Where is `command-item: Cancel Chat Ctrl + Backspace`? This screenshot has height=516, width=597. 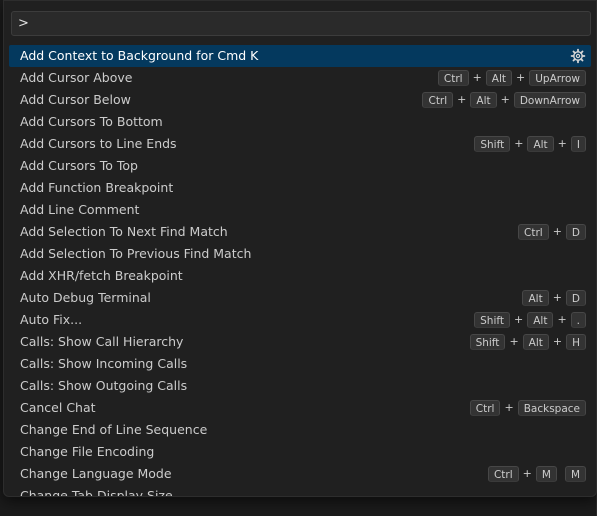 command-item: Cancel Chat Ctrl + Backspace is located at coordinates (300, 408).